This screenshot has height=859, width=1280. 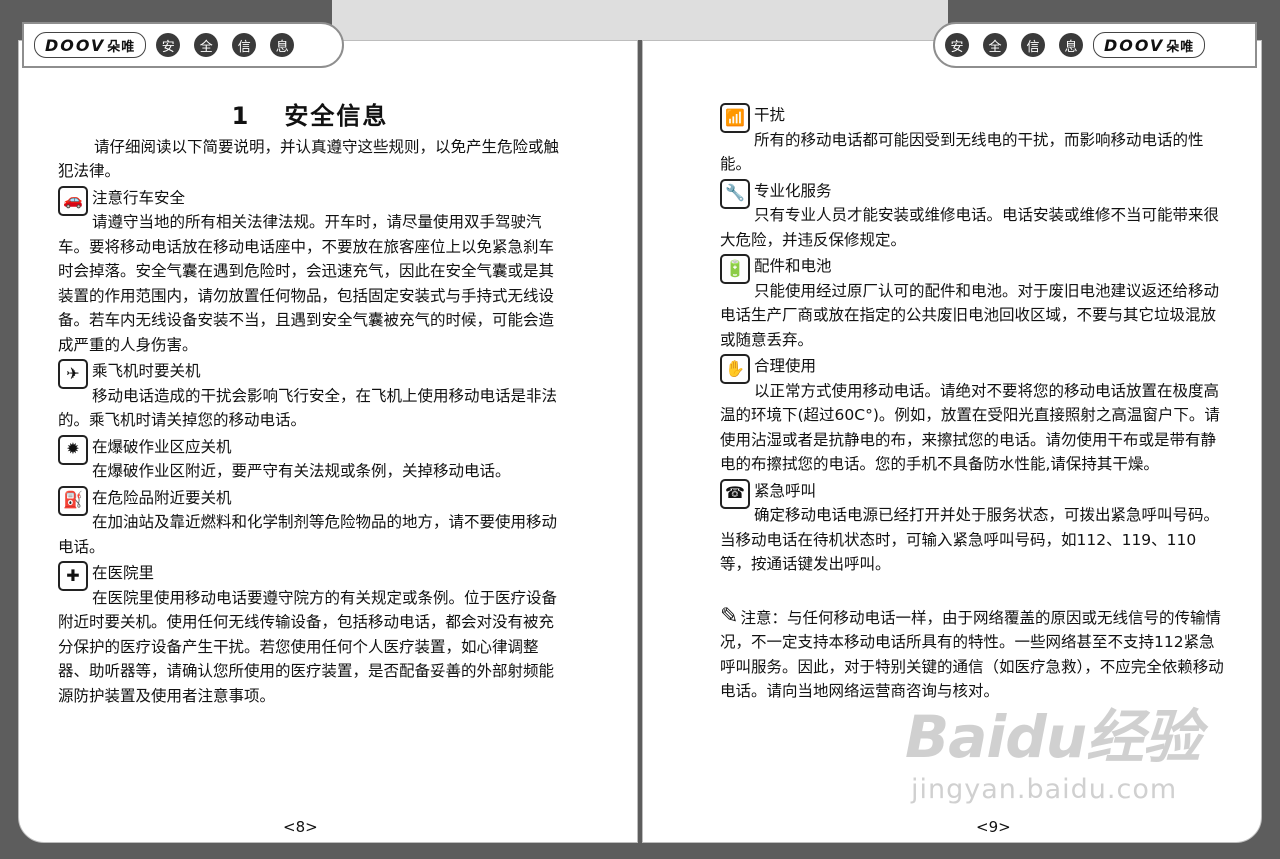 What do you see at coordinates (962, 152) in the screenshot?
I see `section-body: 所有的移动电话都可能因受到无线电的干扰，而影响移动电话的性能。` at bounding box center [962, 152].